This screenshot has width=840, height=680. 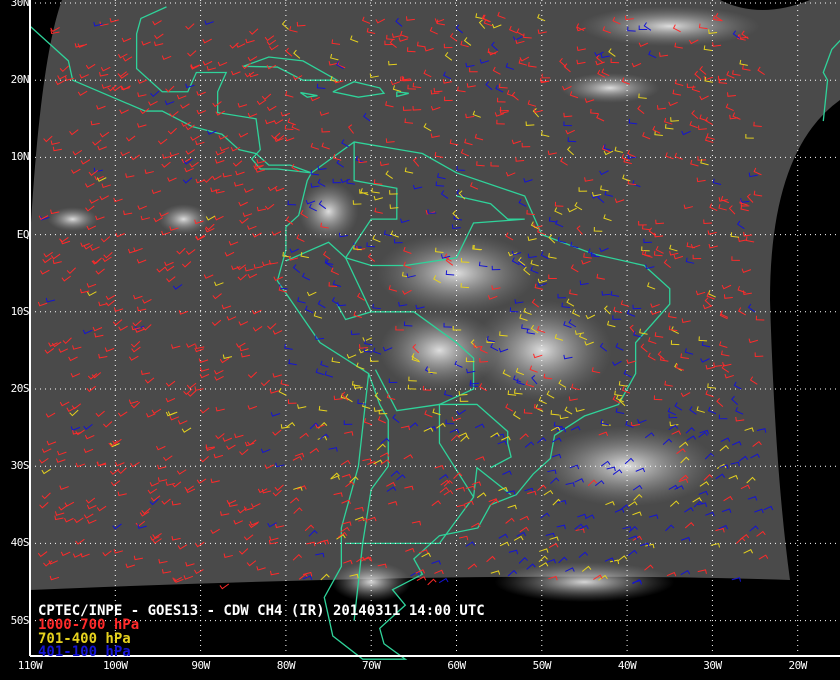 I want to click on lat-label: 10S, so click(x=20, y=311).